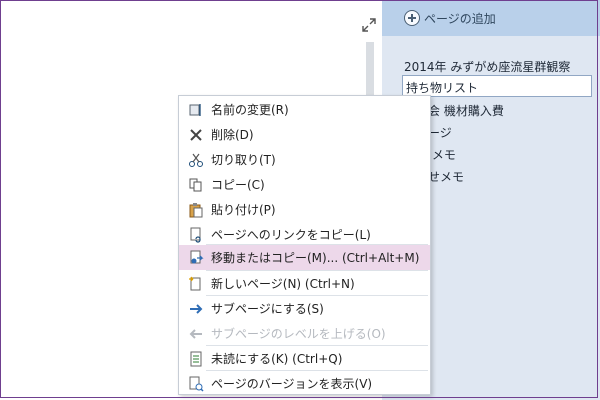 The width and height of the screenshot is (600, 400). What do you see at coordinates (369, 25) in the screenshot?
I see `expand-icon` at bounding box center [369, 25].